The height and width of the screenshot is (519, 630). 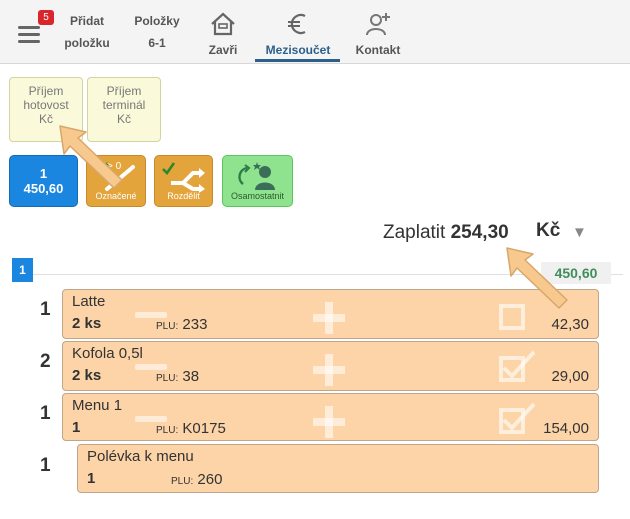 I want to click on separate-button: Osamostatnit, so click(x=257, y=181).